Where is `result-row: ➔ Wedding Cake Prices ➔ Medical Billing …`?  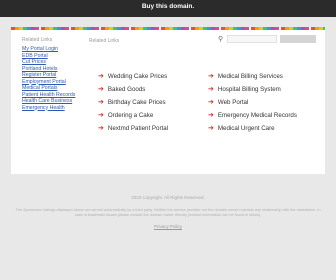 result-row: ➔ Wedding Cake Prices ➔ Medical Billing … is located at coordinates (211, 76).